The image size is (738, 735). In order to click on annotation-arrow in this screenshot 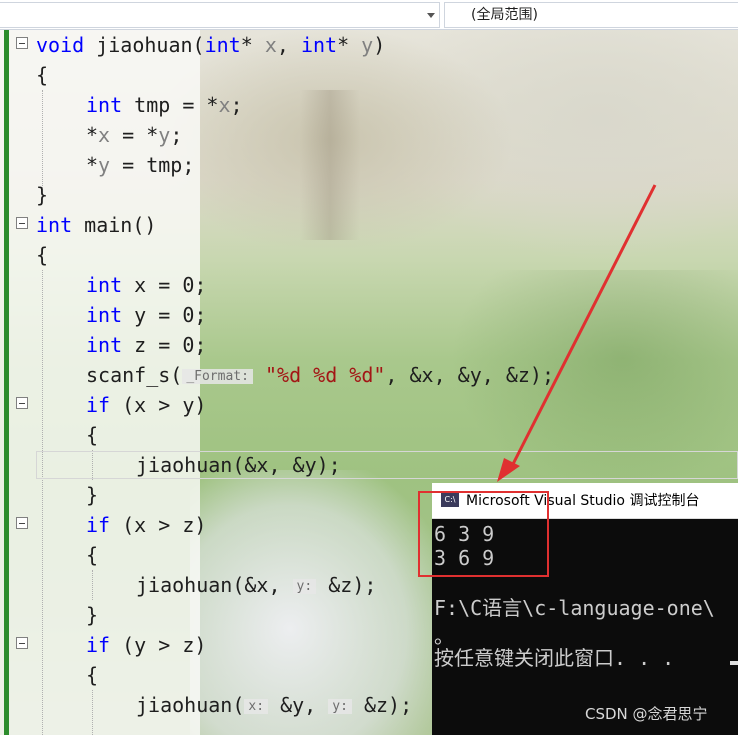, I will do `click(577, 333)`.